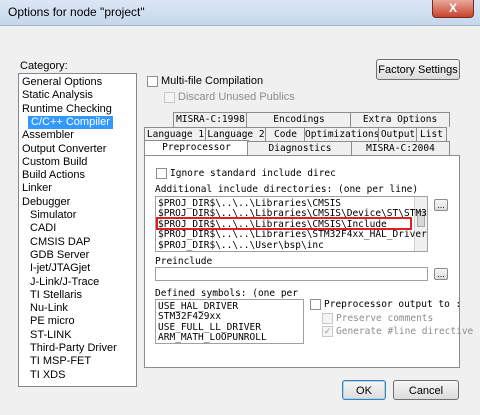  Describe the element at coordinates (44, 66) in the screenshot. I see `category-label: Category:` at that location.